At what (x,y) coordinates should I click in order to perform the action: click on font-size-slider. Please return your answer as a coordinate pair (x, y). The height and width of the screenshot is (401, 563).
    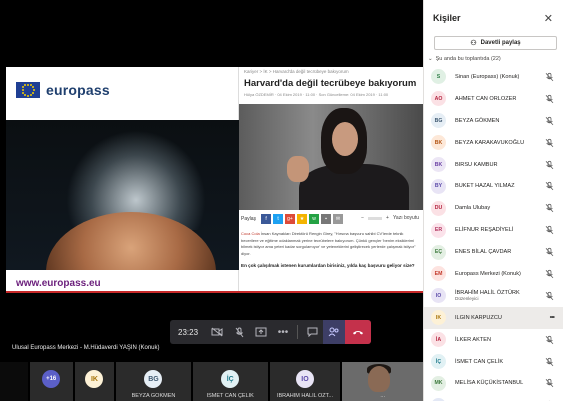
    Looking at the image, I should click on (375, 218).